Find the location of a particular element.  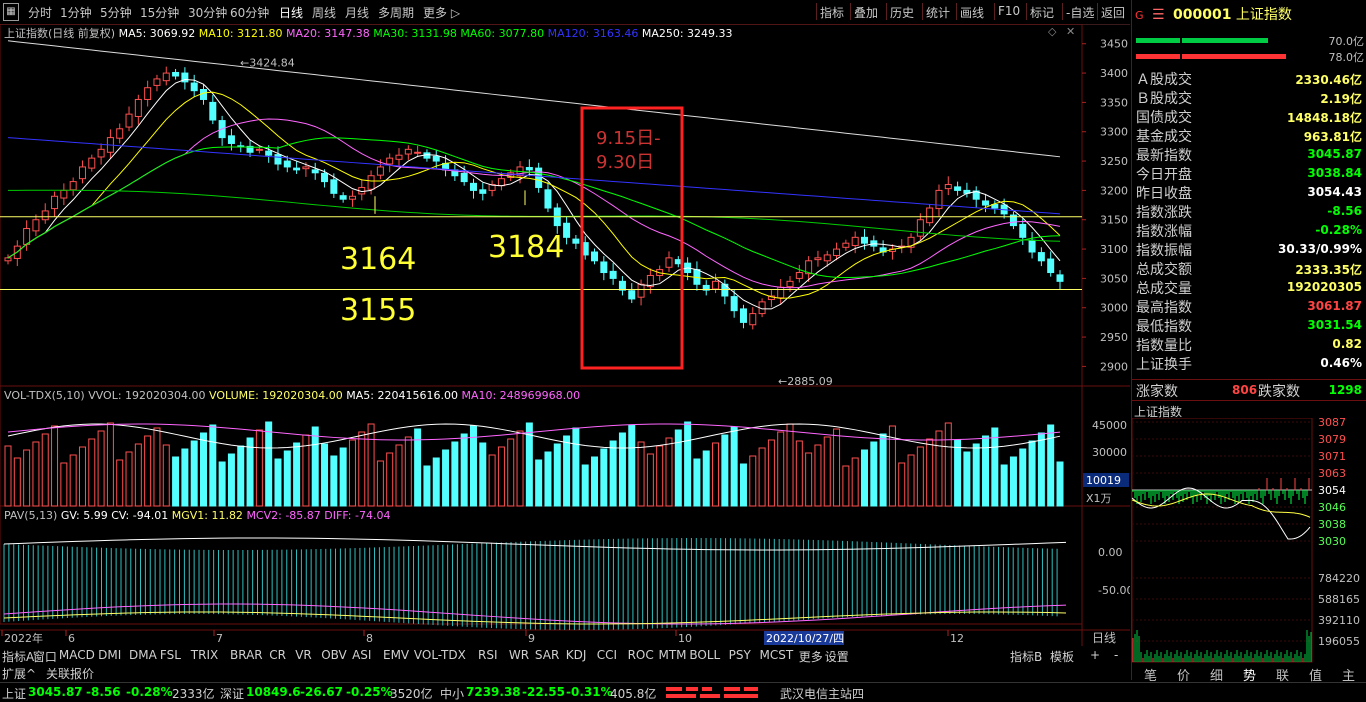

indicator-tab-19: ROC is located at coordinates (641, 655).